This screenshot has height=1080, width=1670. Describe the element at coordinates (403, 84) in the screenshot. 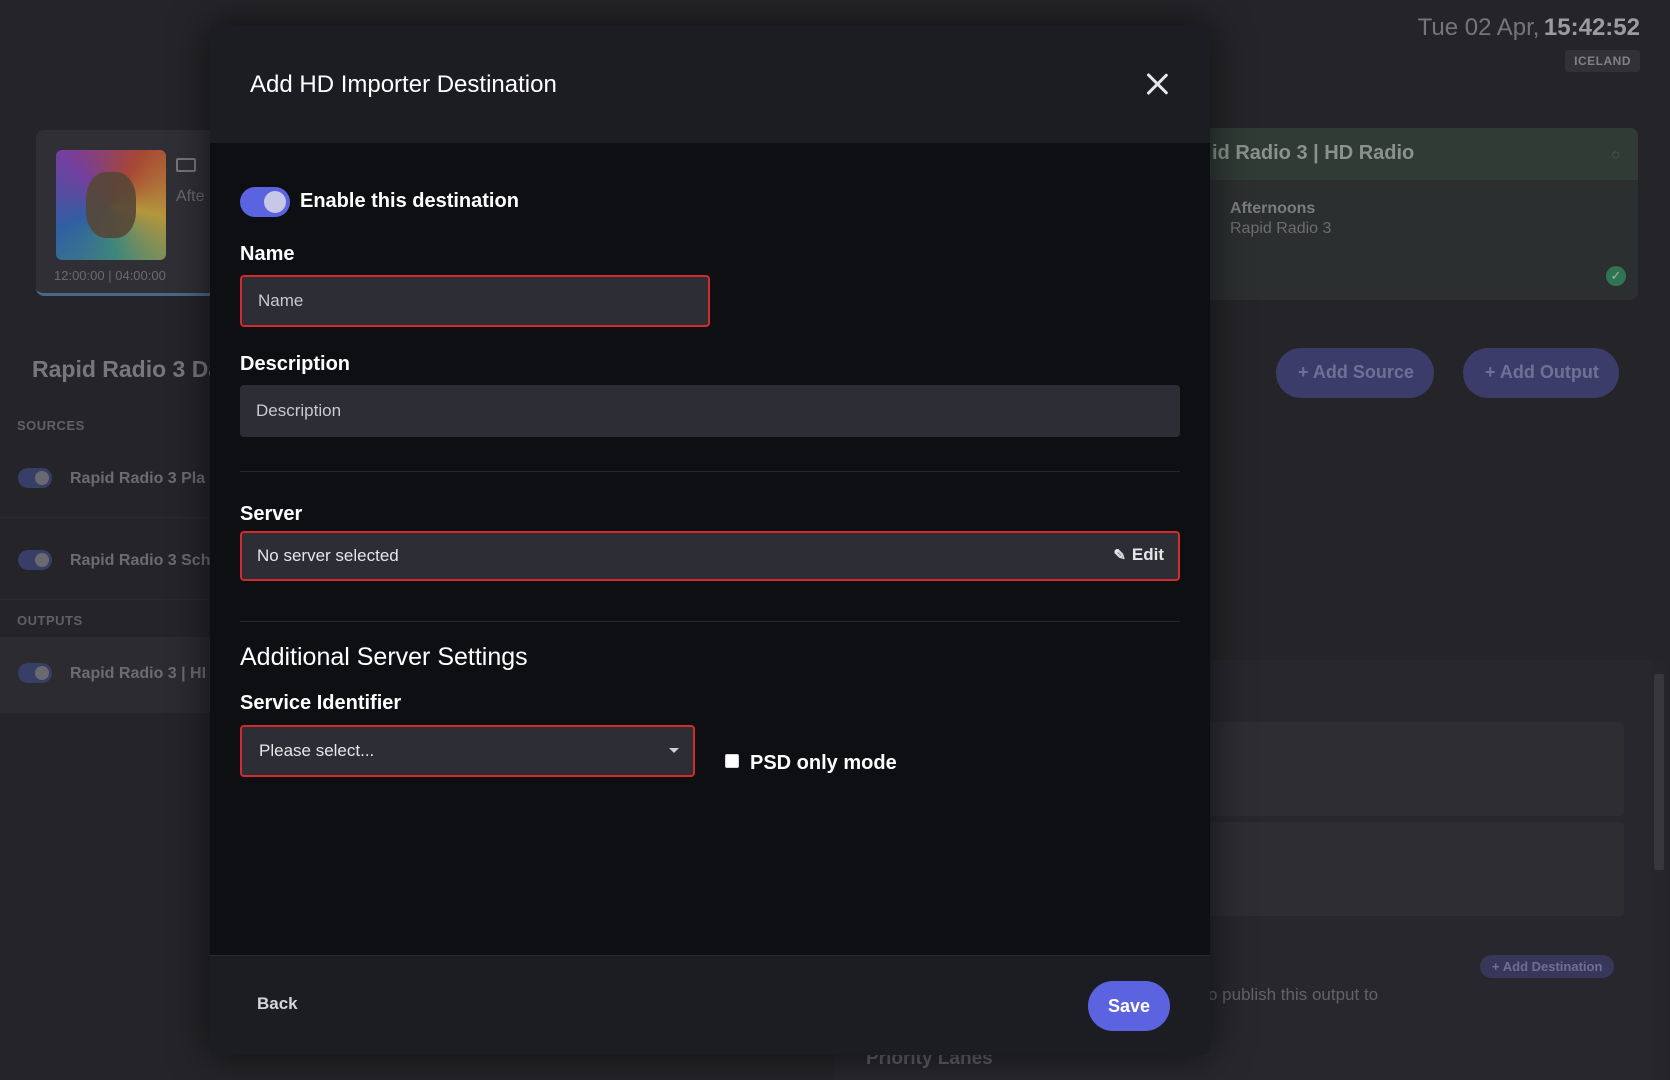

I see `modal-title: Add HD Importer Destination` at that location.